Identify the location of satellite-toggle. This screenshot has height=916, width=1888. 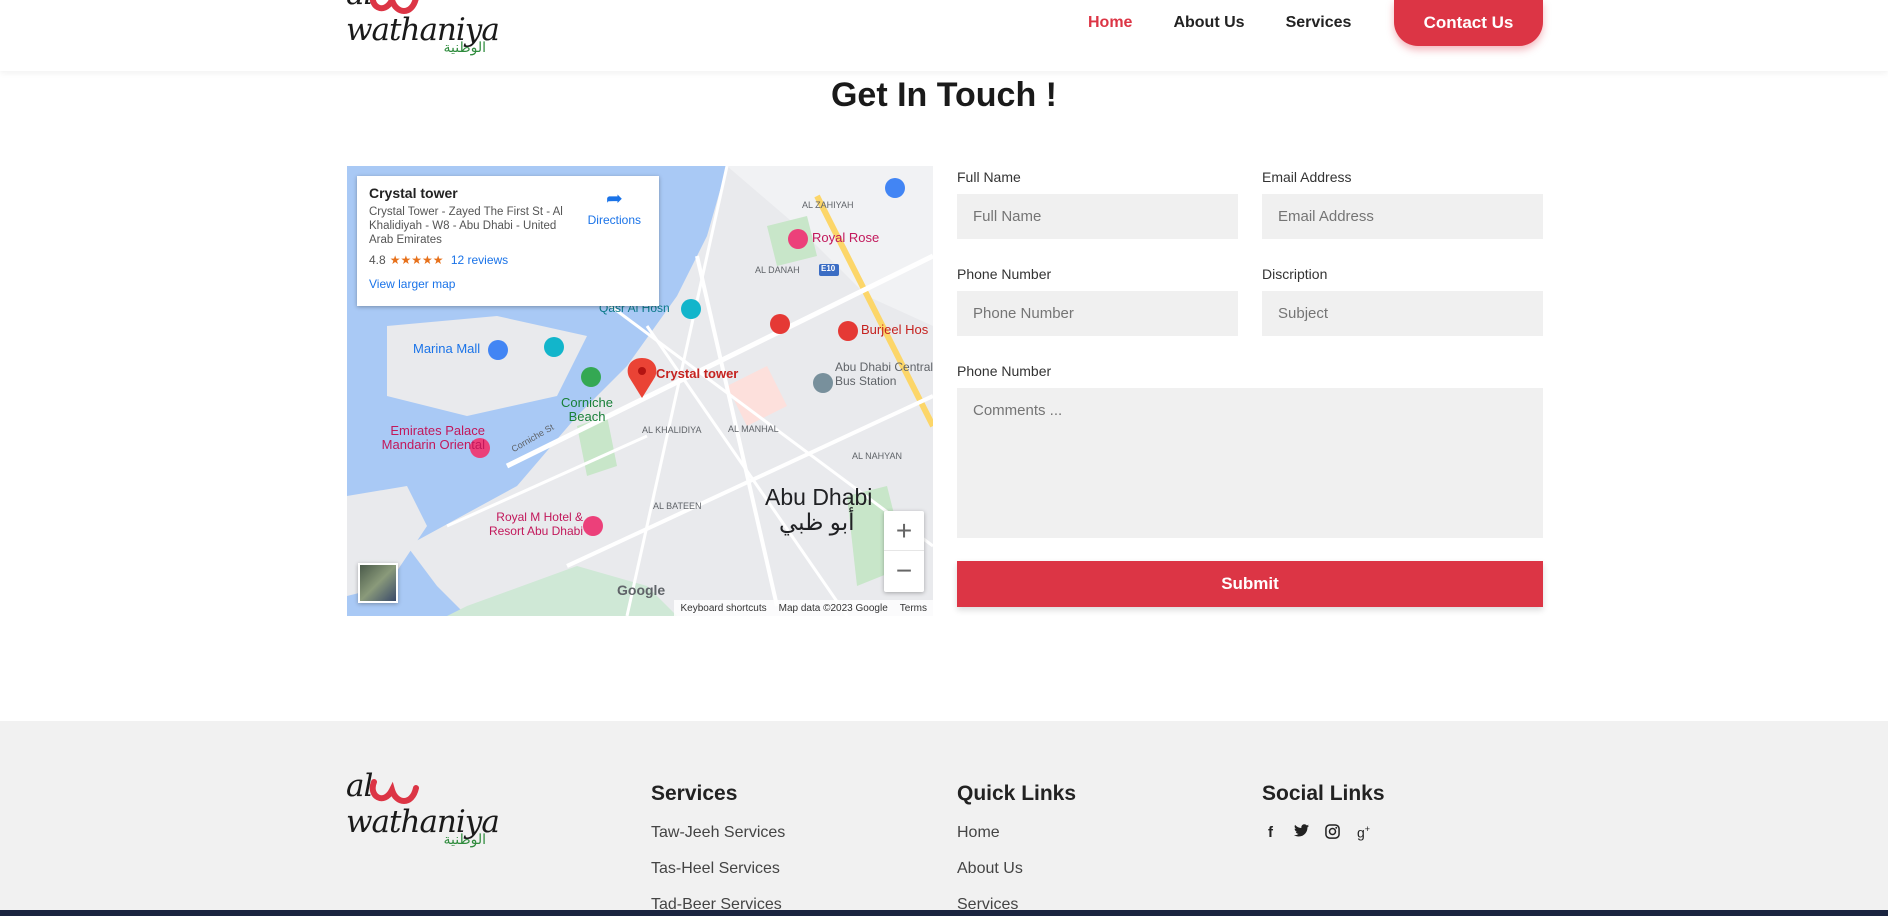
(378, 583).